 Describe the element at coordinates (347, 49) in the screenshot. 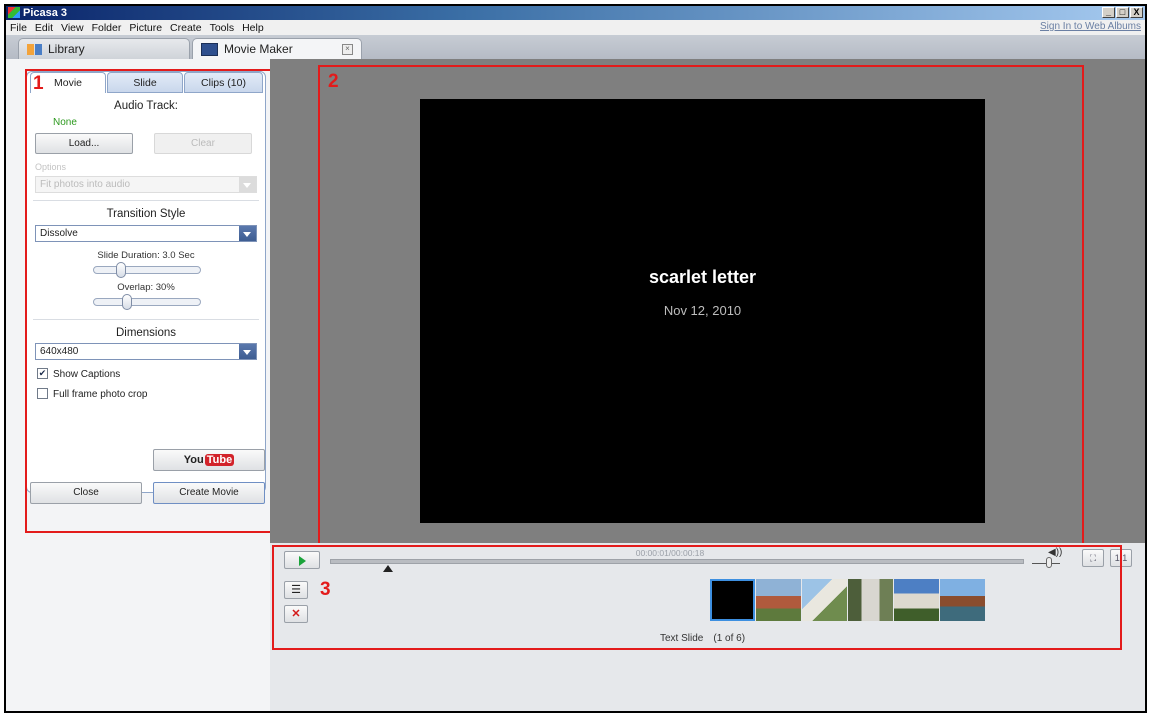

I see `close-tab-icon: ×` at that location.